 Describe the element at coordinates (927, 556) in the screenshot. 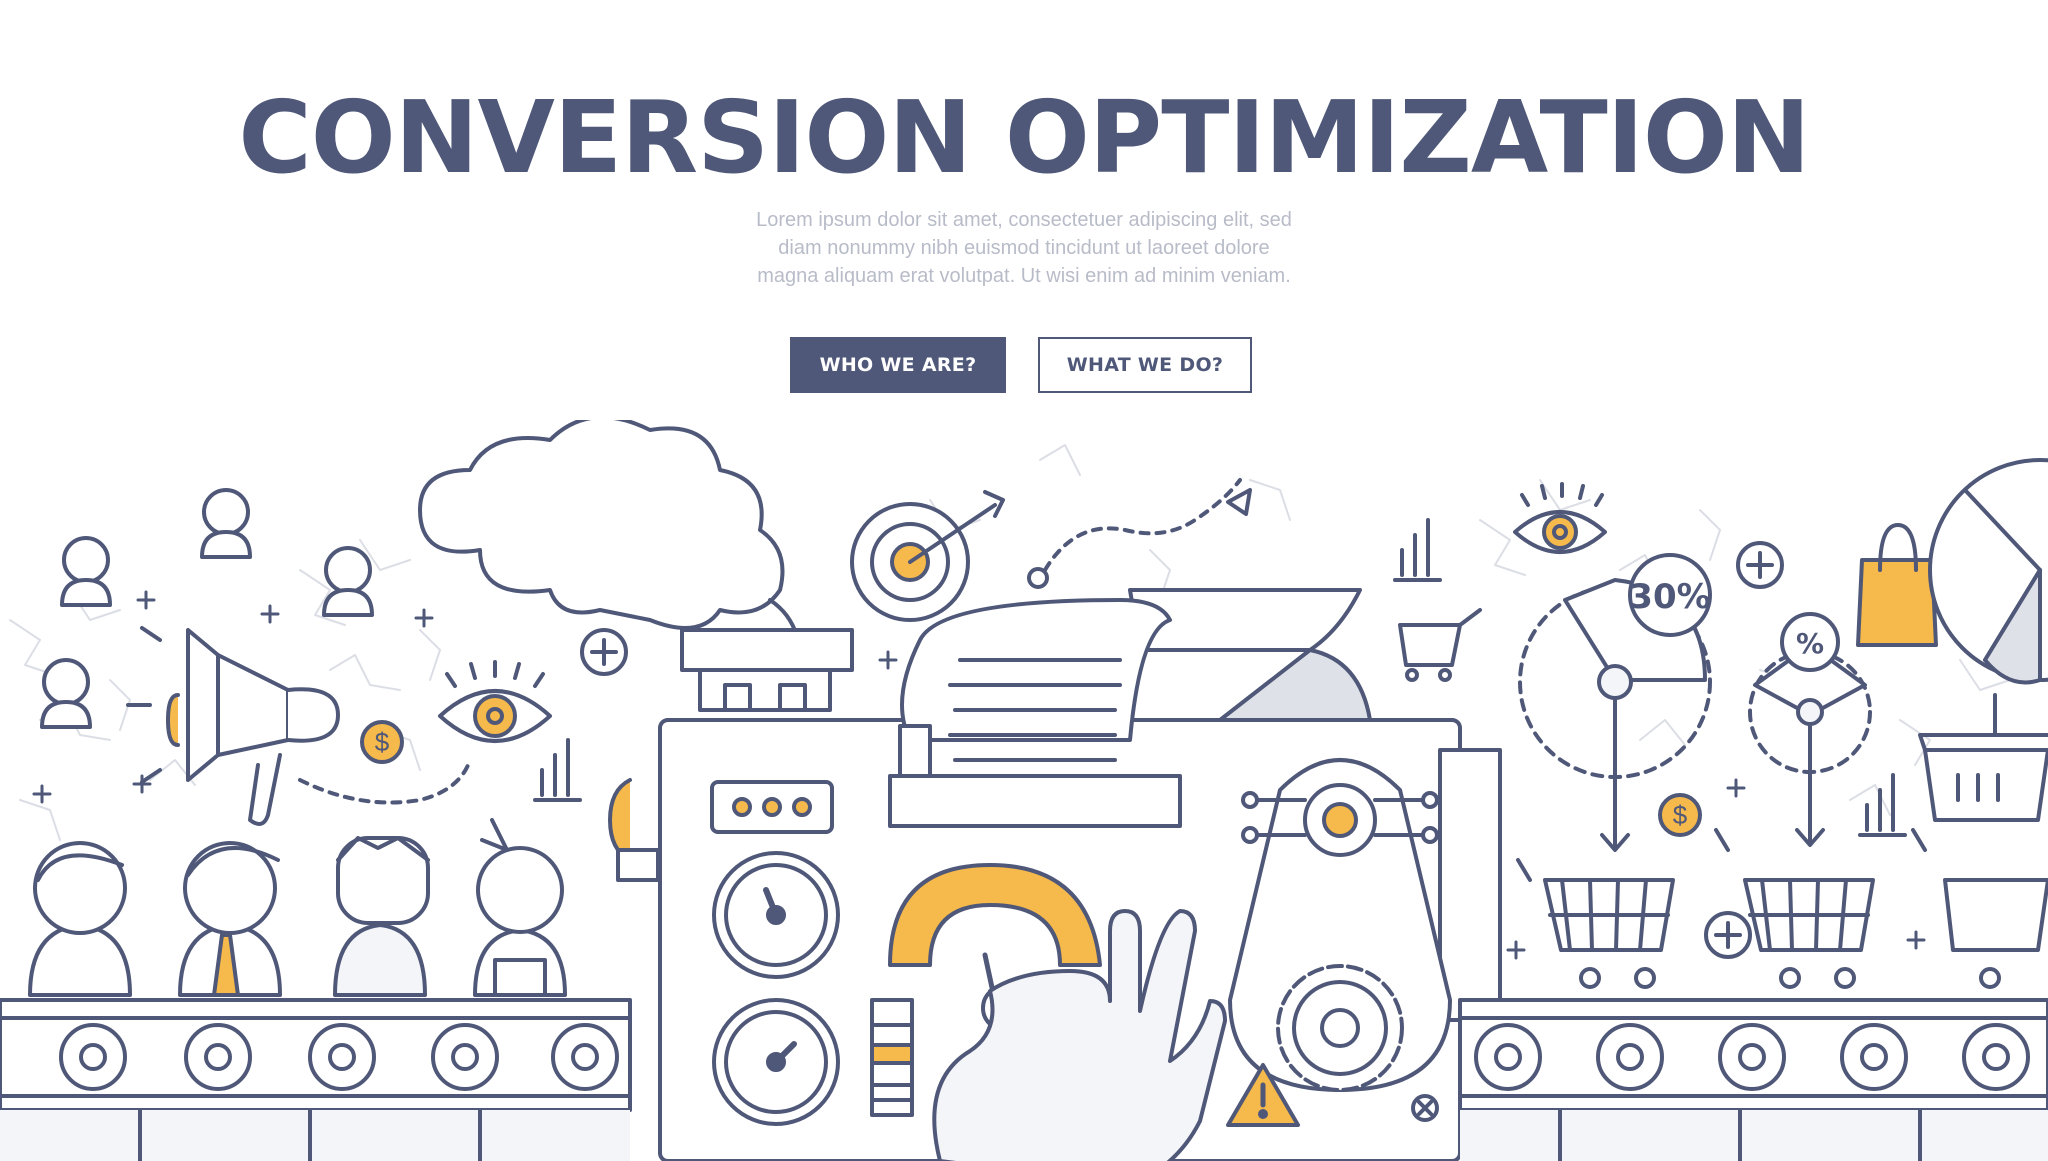

I see `target-icon` at that location.